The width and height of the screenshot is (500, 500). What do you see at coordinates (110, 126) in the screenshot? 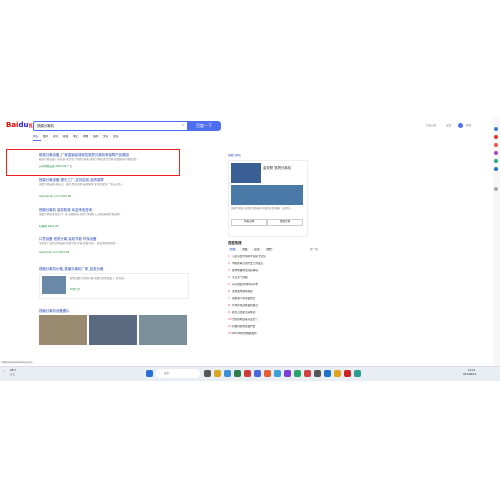
I see `search-input: 铁磨分离机 ✕` at bounding box center [110, 126].